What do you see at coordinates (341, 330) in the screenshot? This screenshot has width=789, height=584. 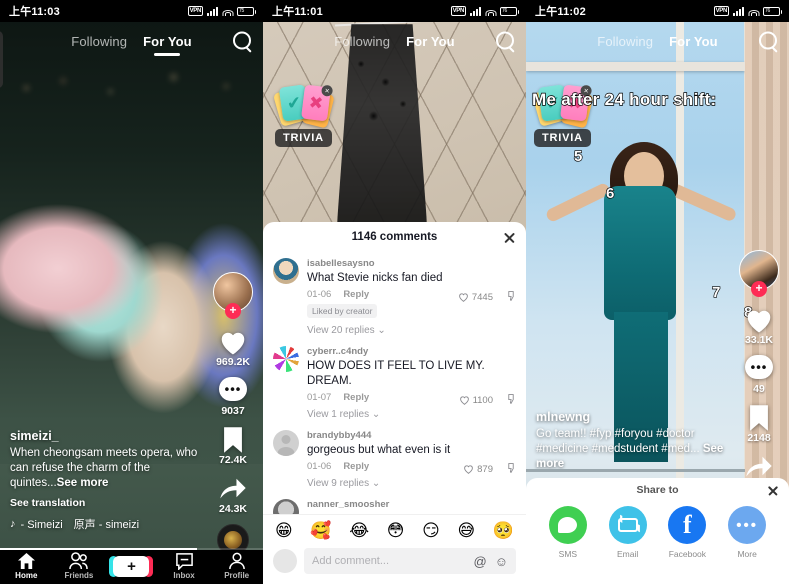 I see `view-replies-label: View 20 replies` at bounding box center [341, 330].